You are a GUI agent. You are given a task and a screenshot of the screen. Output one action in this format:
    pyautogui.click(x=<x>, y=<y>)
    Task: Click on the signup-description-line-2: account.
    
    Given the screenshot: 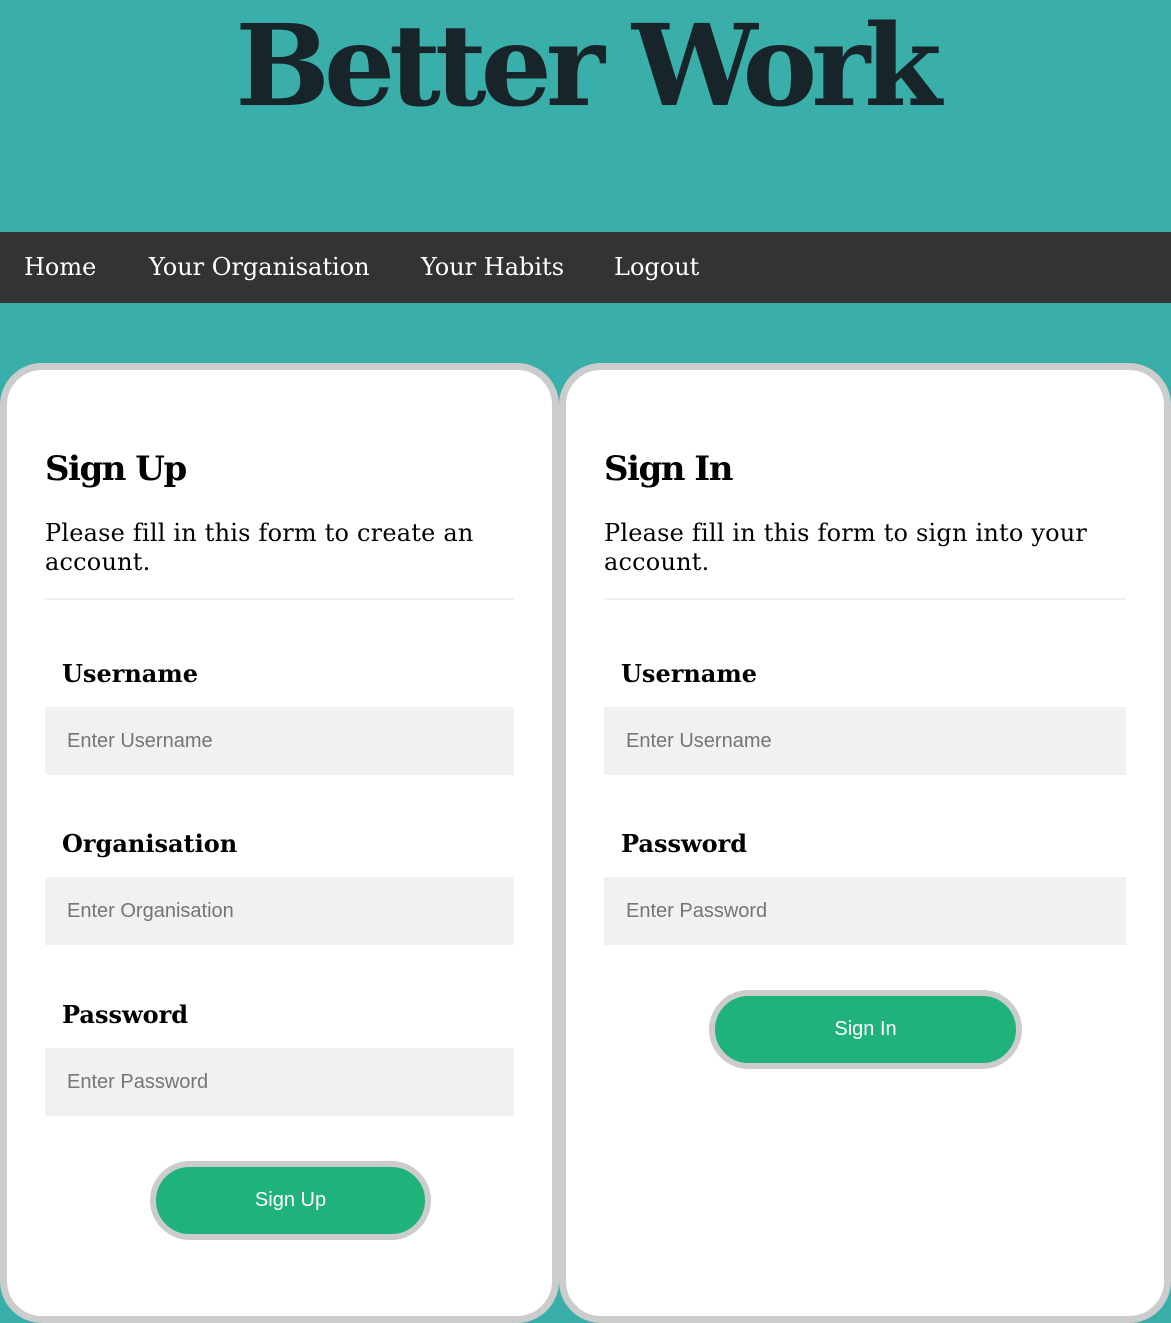 What is the action you would take?
    pyautogui.click(x=98, y=562)
    